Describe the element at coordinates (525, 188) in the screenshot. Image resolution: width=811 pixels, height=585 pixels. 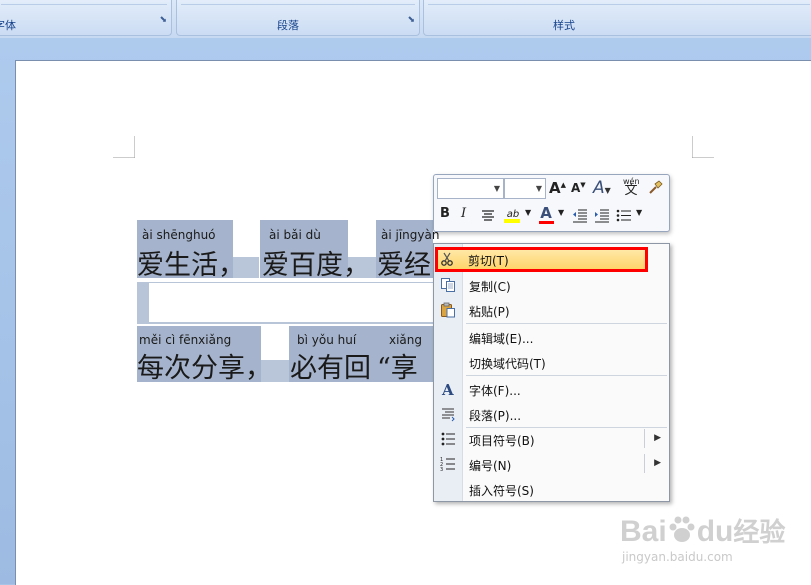
I see `font-size-combo: ▼` at that location.